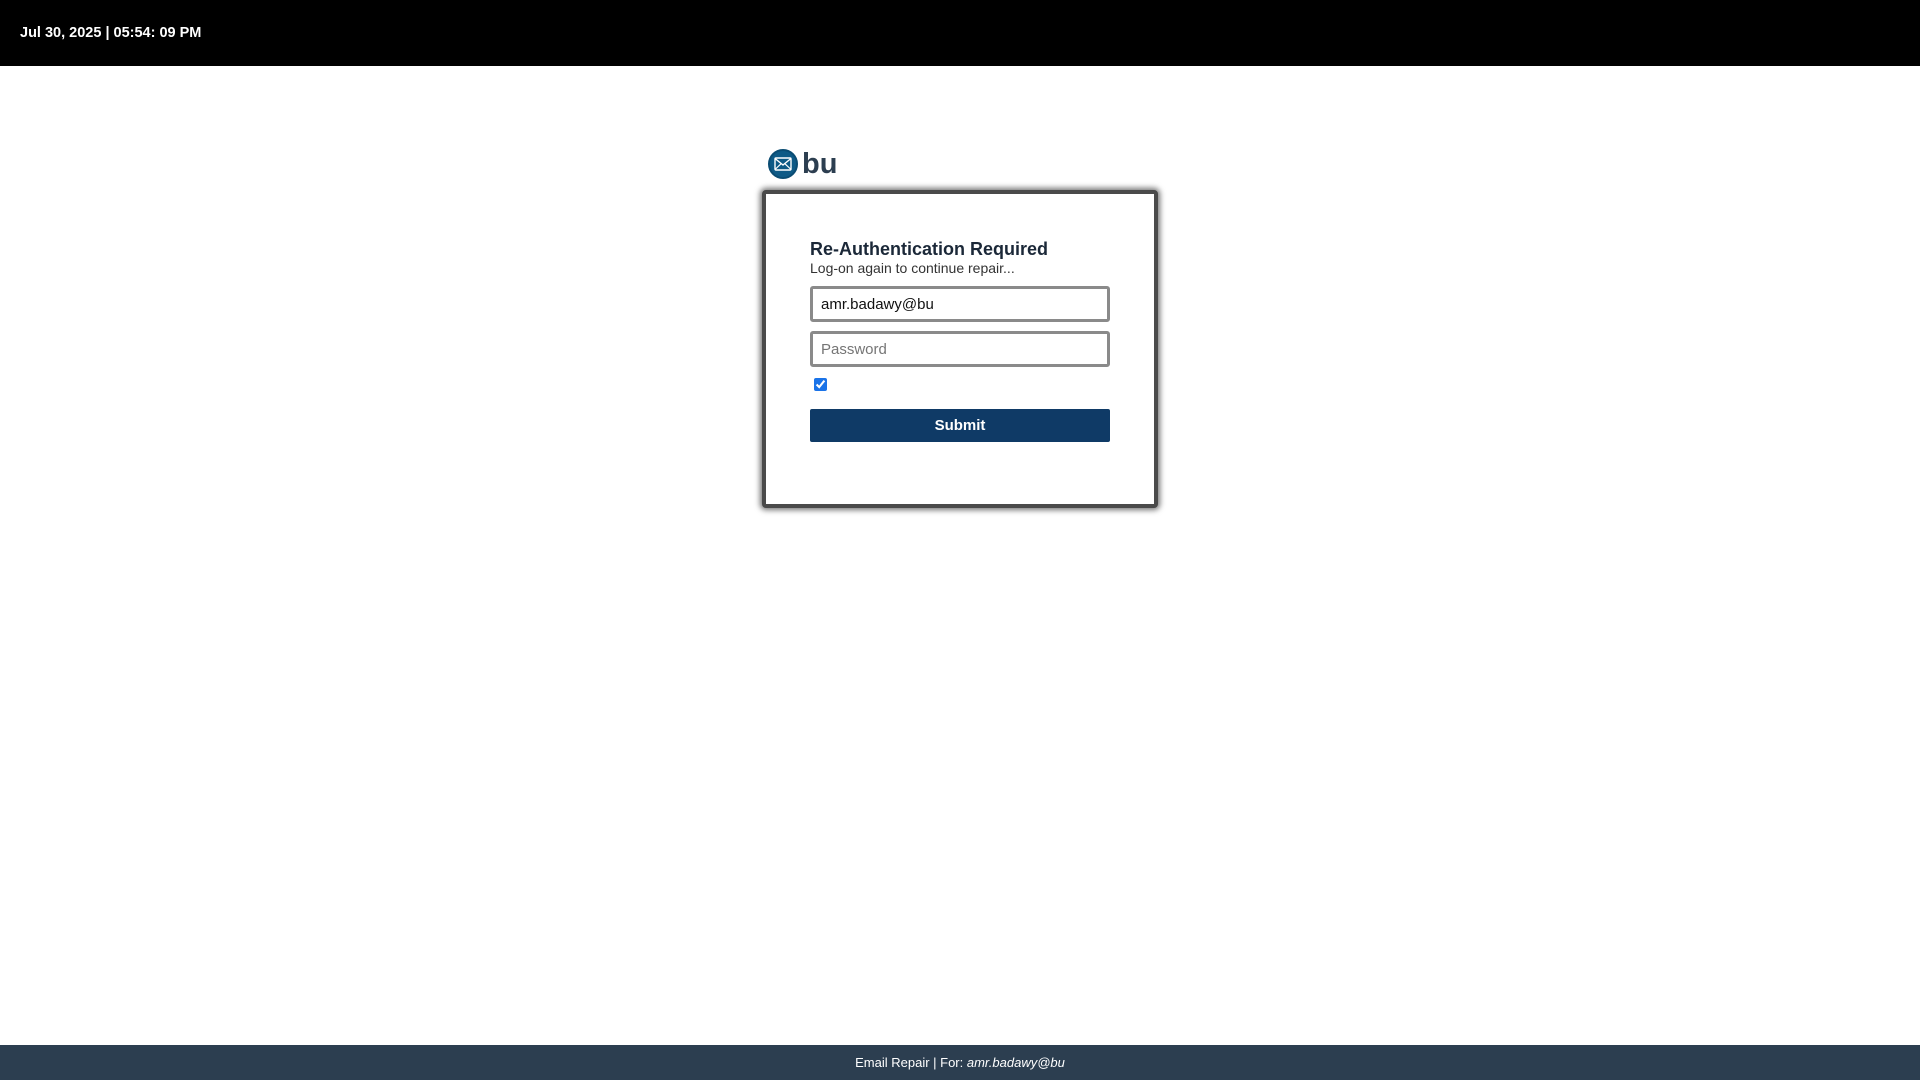  I want to click on footer-bar: Email Repair | For: amr.badawy@bu, so click(960, 1062).